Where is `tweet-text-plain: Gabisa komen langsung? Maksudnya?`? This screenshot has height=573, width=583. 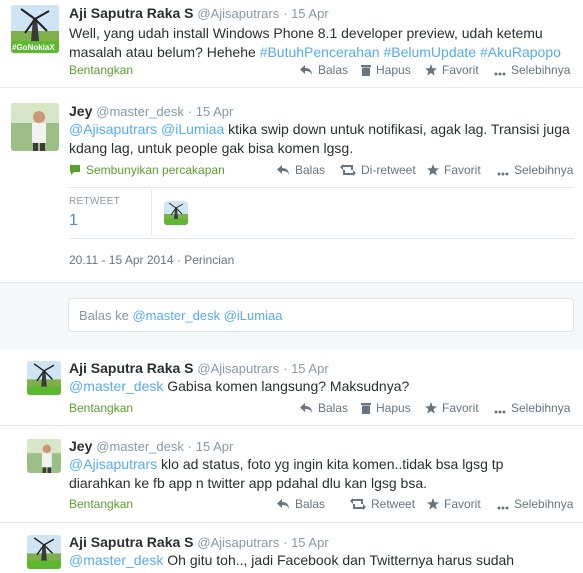
tweet-text-plain: Gabisa komen langsung? Maksudnya? is located at coordinates (286, 386).